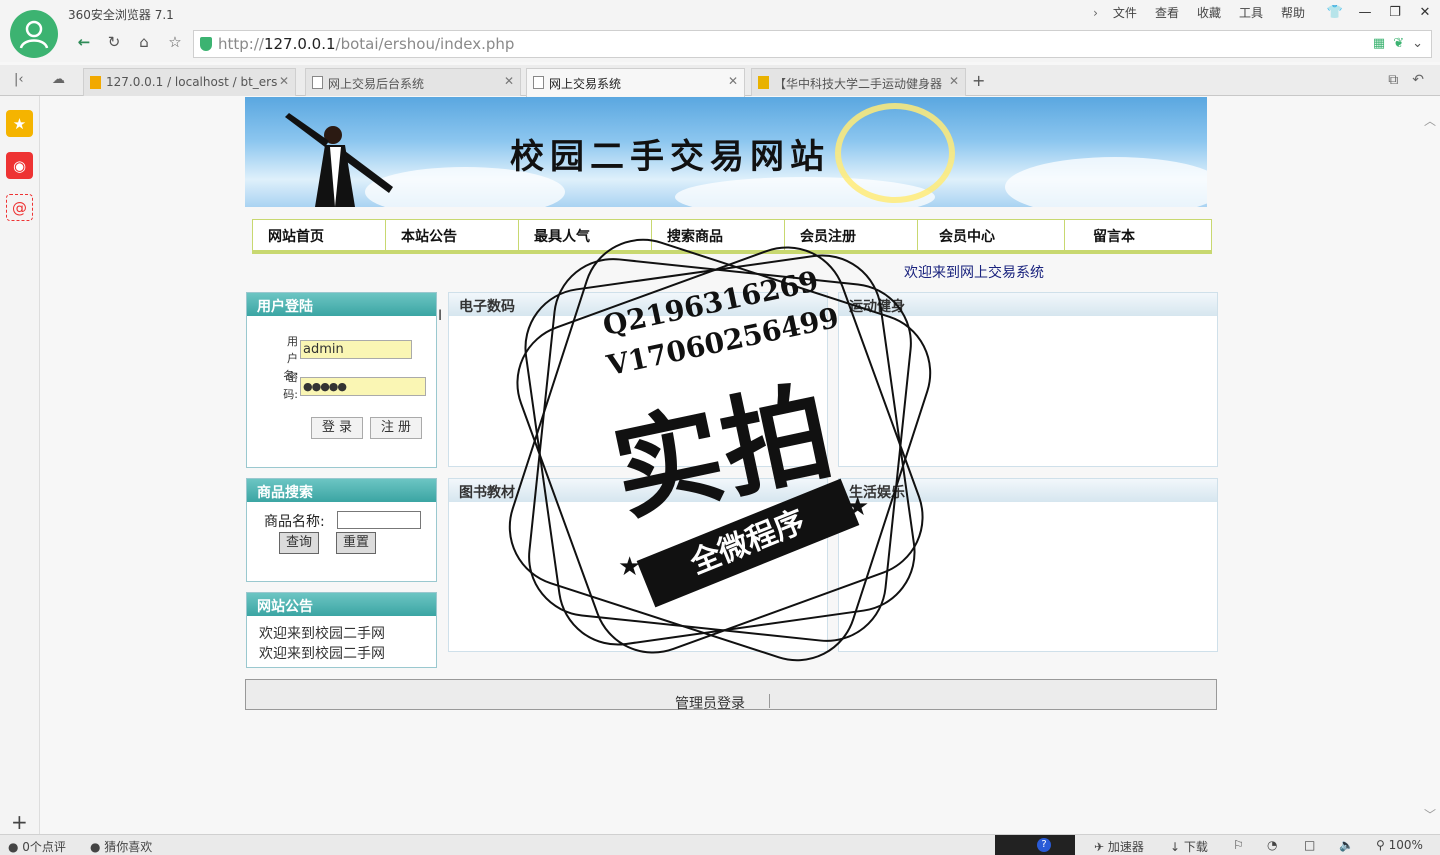 The height and width of the screenshot is (855, 1440). What do you see at coordinates (452, 235) in the screenshot?
I see `nav-announcements: 本站公告` at bounding box center [452, 235].